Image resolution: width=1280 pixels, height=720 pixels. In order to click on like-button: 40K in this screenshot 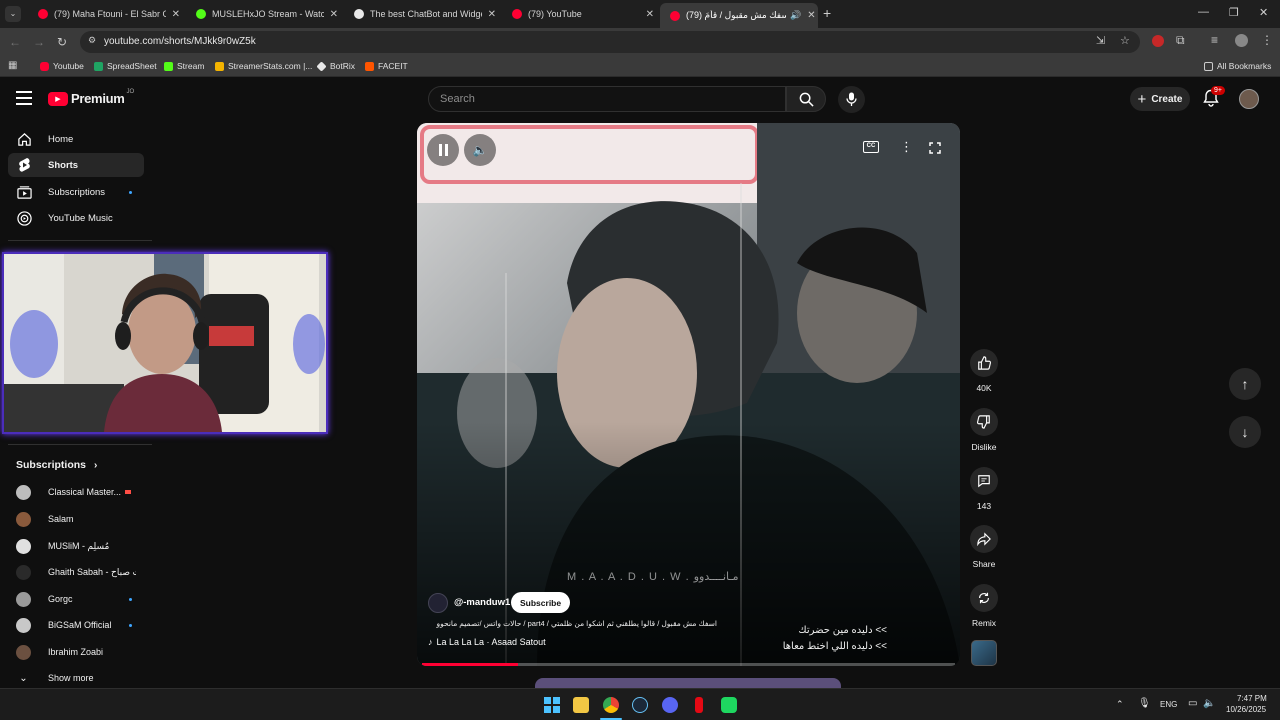, I will do `click(984, 371)`.